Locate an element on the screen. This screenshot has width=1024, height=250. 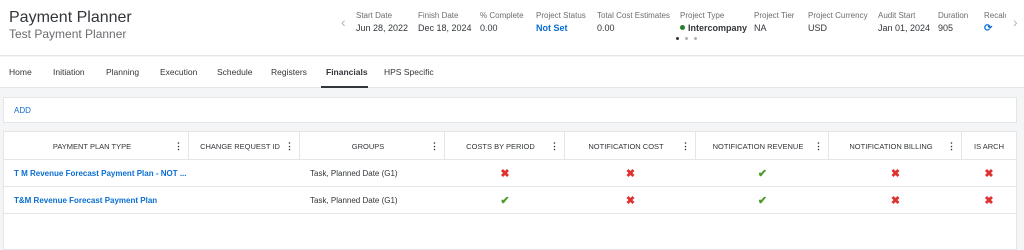
status-dot-icon is located at coordinates (682, 27).